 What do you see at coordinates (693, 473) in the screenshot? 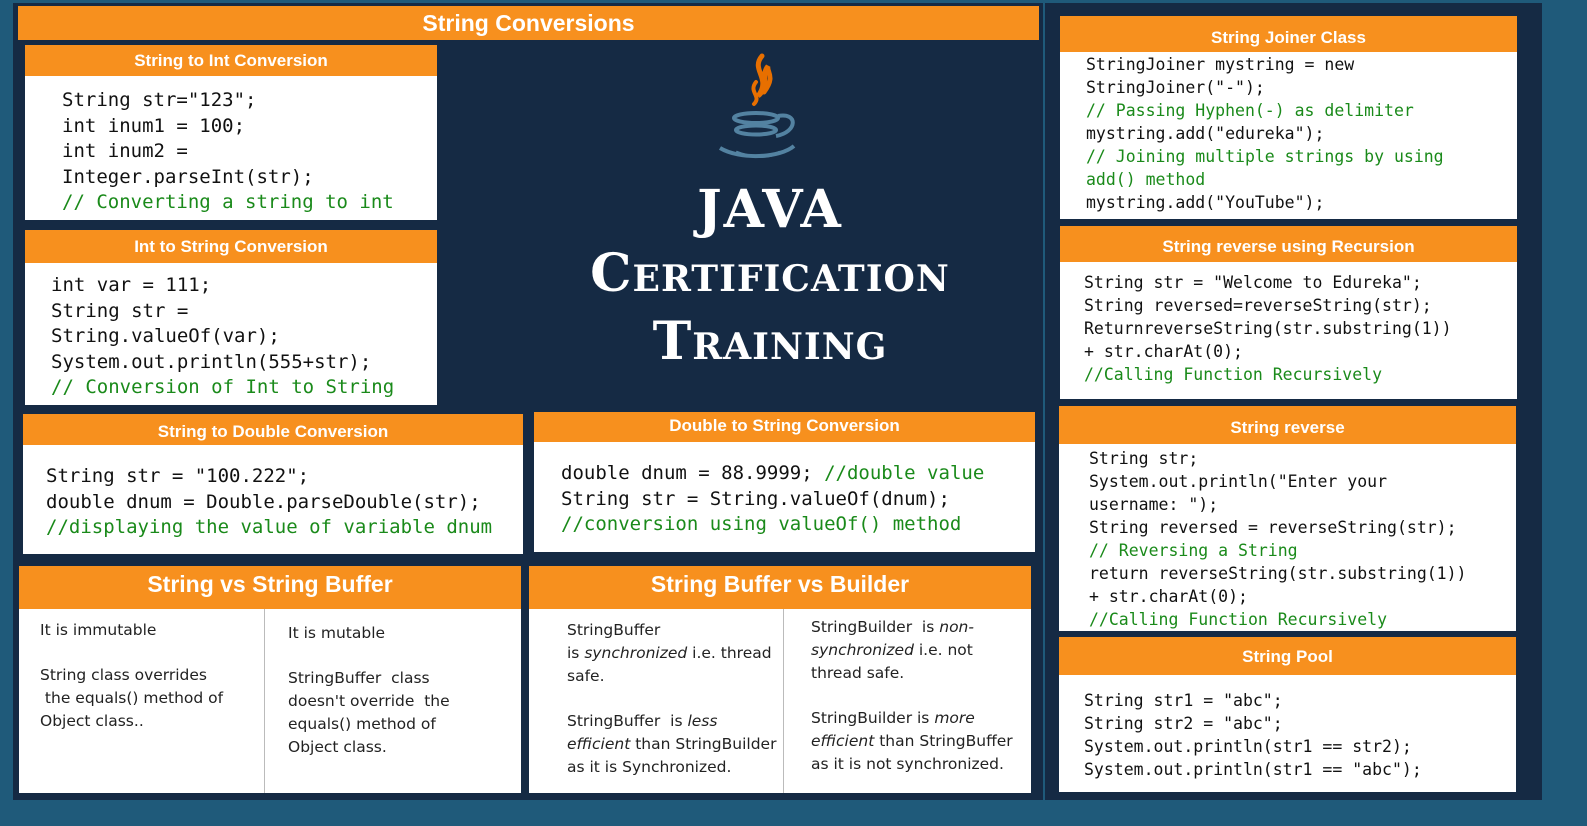
I see `code-text: double dnum = 88.9999;` at bounding box center [693, 473].